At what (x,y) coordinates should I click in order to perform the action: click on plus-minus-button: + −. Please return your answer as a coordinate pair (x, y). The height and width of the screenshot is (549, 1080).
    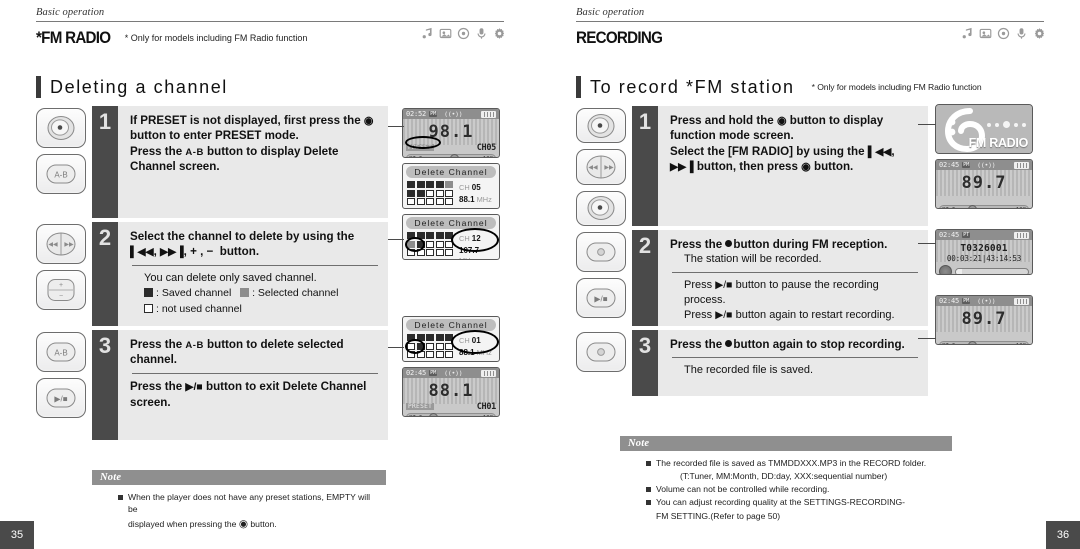
    Looking at the image, I should click on (61, 290).